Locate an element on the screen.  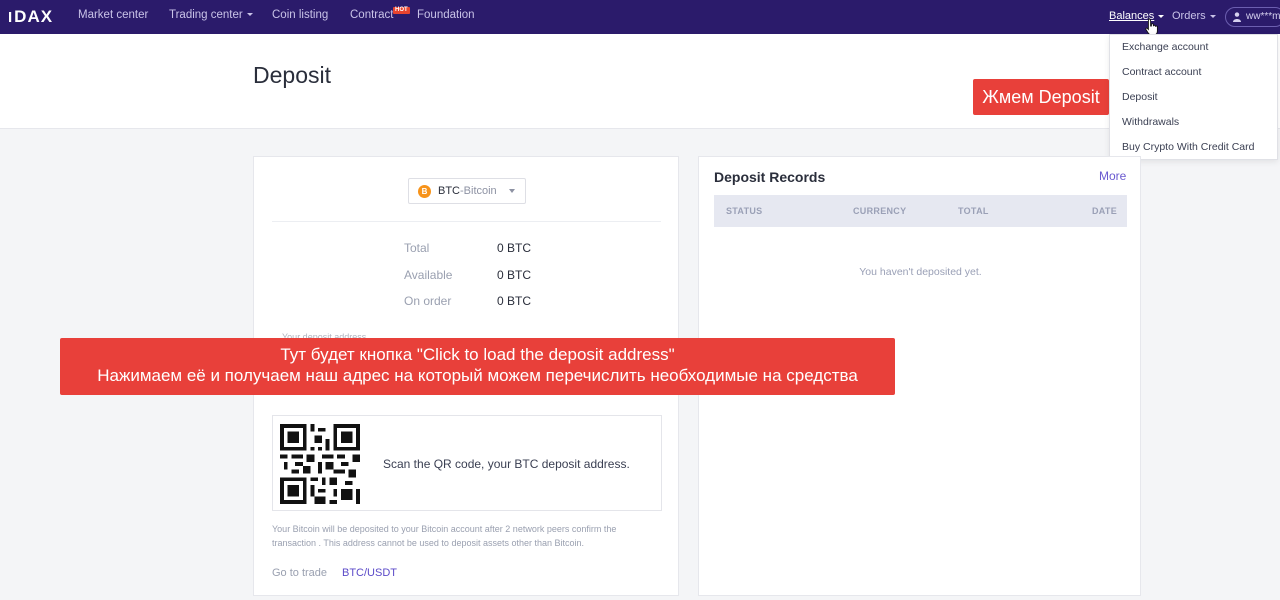
menu-item-deposit: Deposit is located at coordinates (1140, 97).